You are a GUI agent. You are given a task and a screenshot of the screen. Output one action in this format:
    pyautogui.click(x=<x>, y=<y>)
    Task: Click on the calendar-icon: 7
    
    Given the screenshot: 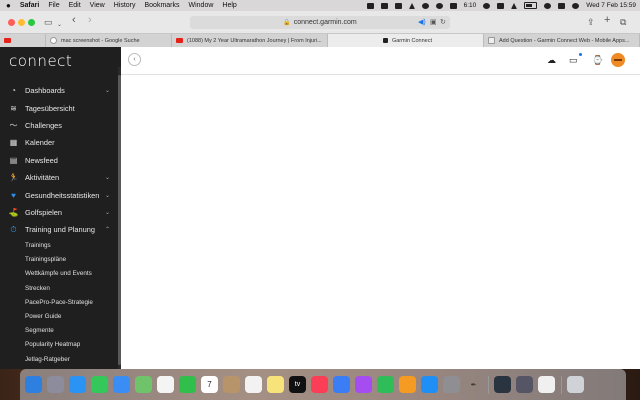 What is the action you would take?
    pyautogui.click(x=209, y=384)
    